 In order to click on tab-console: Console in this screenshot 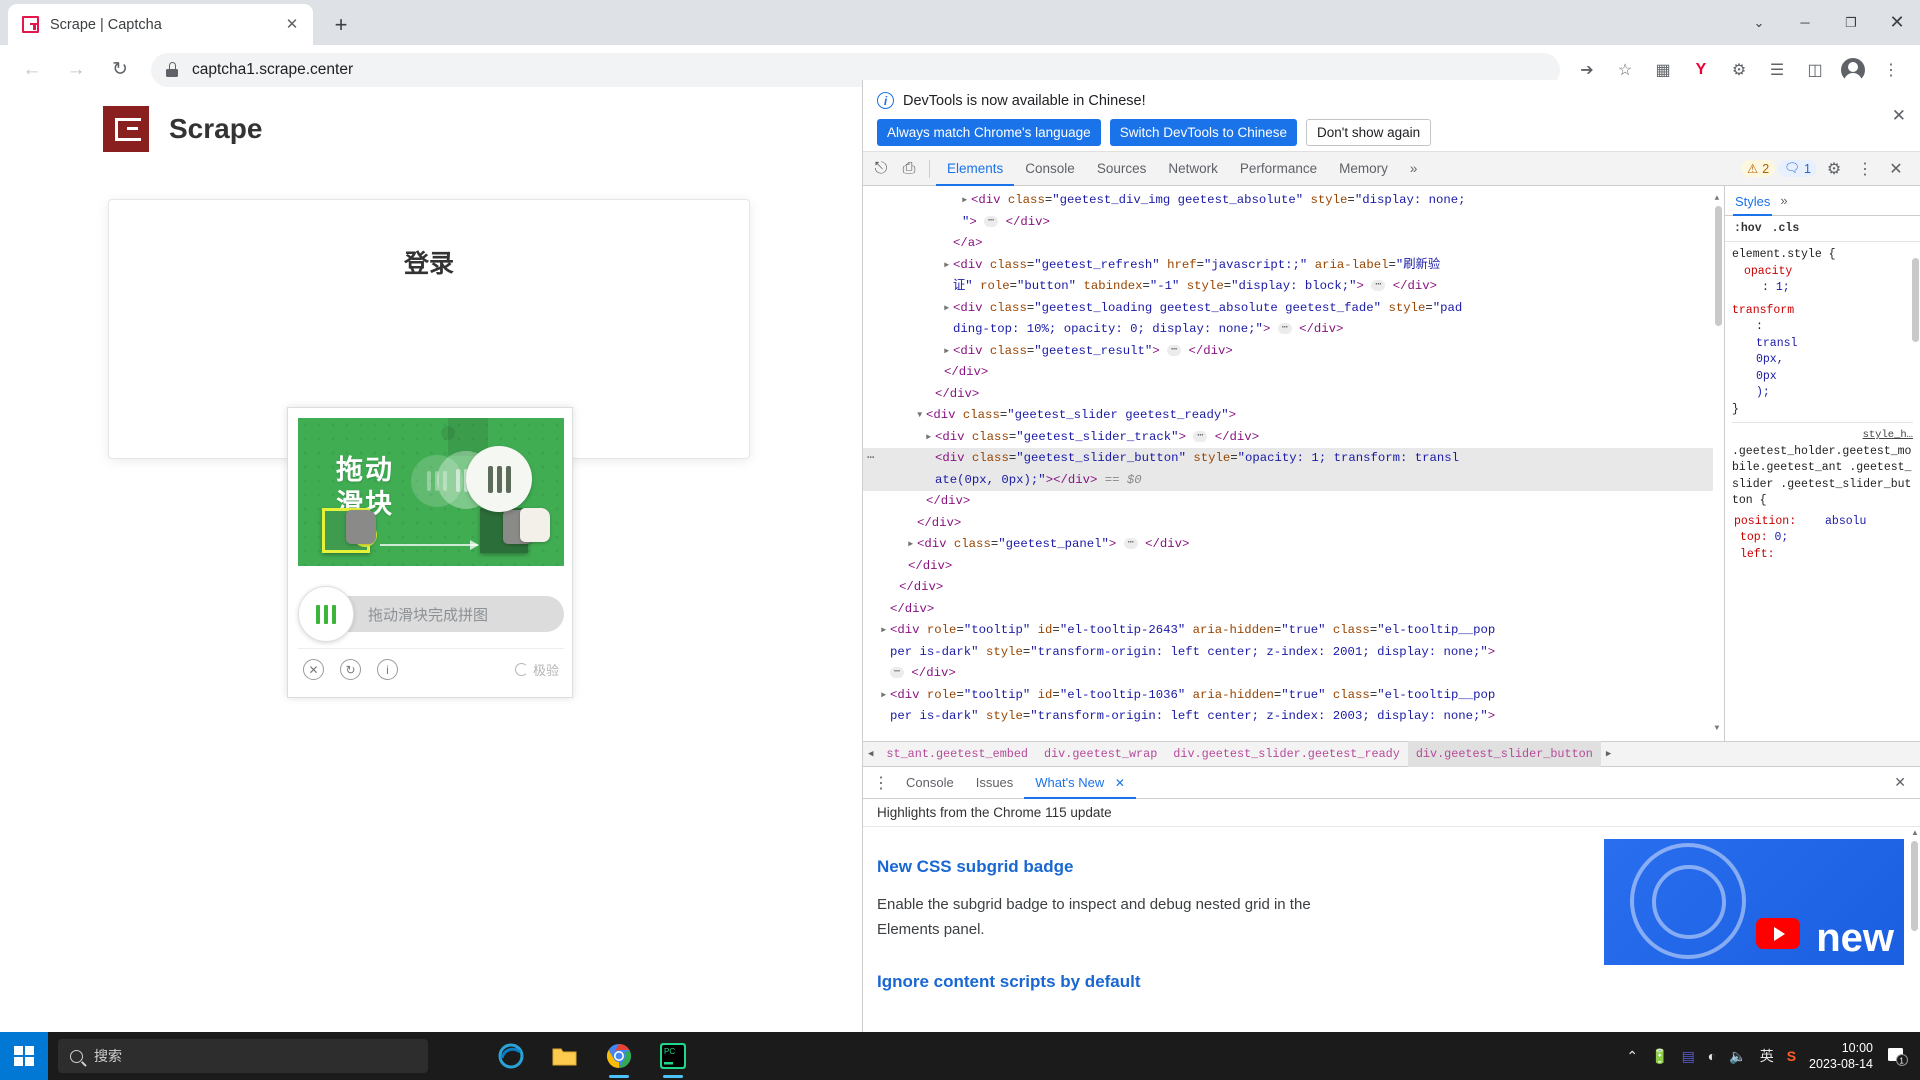, I will do `click(1050, 169)`.